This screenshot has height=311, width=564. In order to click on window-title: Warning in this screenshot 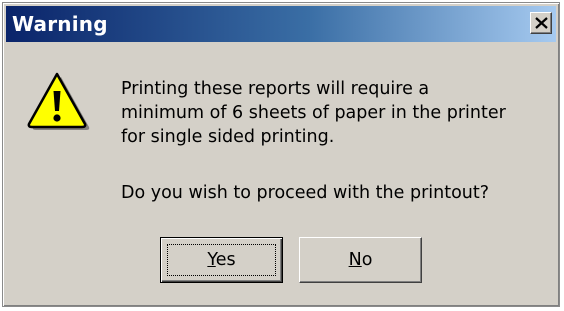, I will do `click(60, 24)`.